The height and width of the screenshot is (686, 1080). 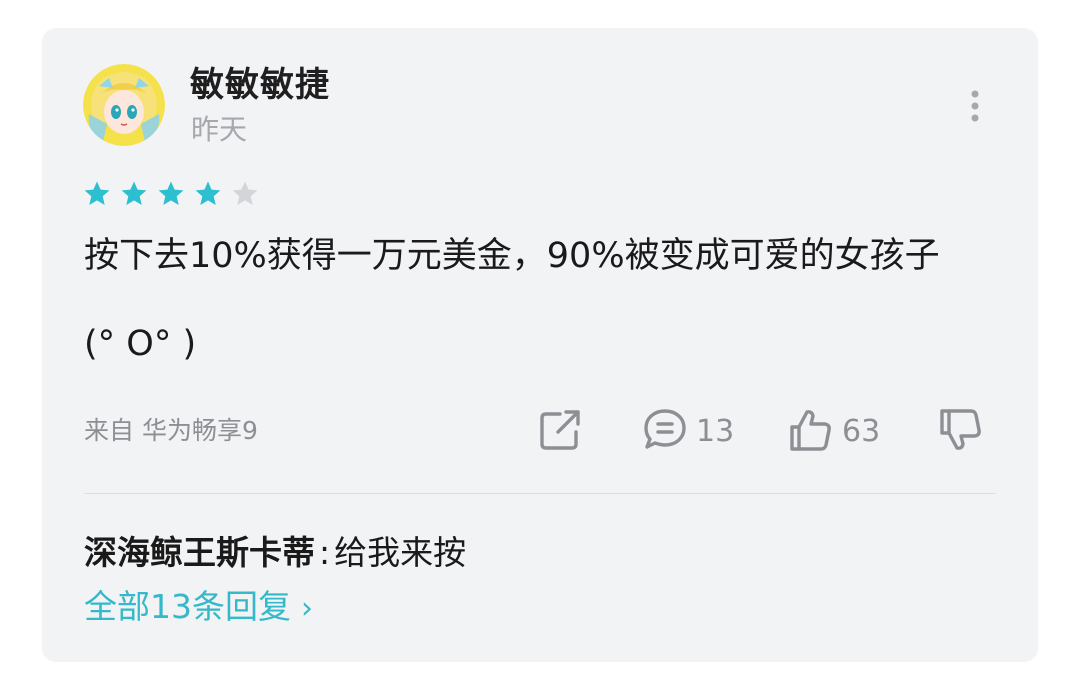 I want to click on post-time: 昨天, so click(x=219, y=129).